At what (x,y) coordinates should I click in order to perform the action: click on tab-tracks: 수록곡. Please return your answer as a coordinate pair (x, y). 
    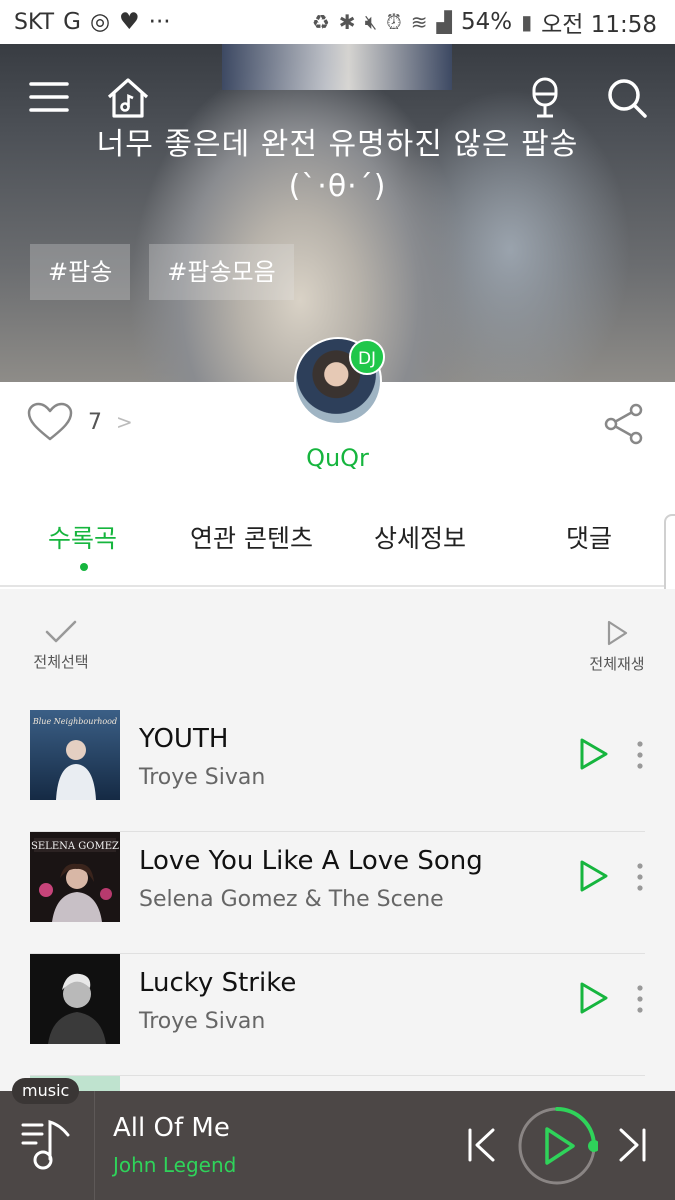
    Looking at the image, I should click on (82, 537).